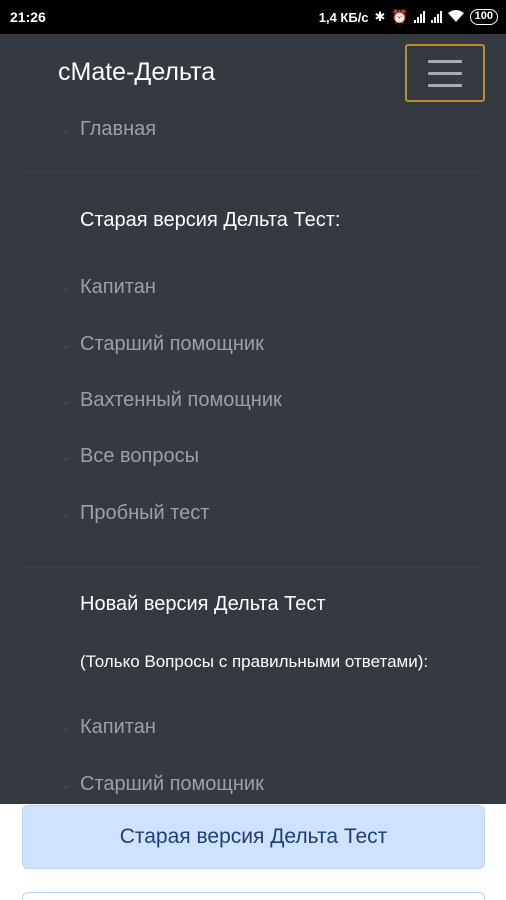 The height and width of the screenshot is (900, 506). I want to click on alarm-icon: ⏰, so click(399, 16).